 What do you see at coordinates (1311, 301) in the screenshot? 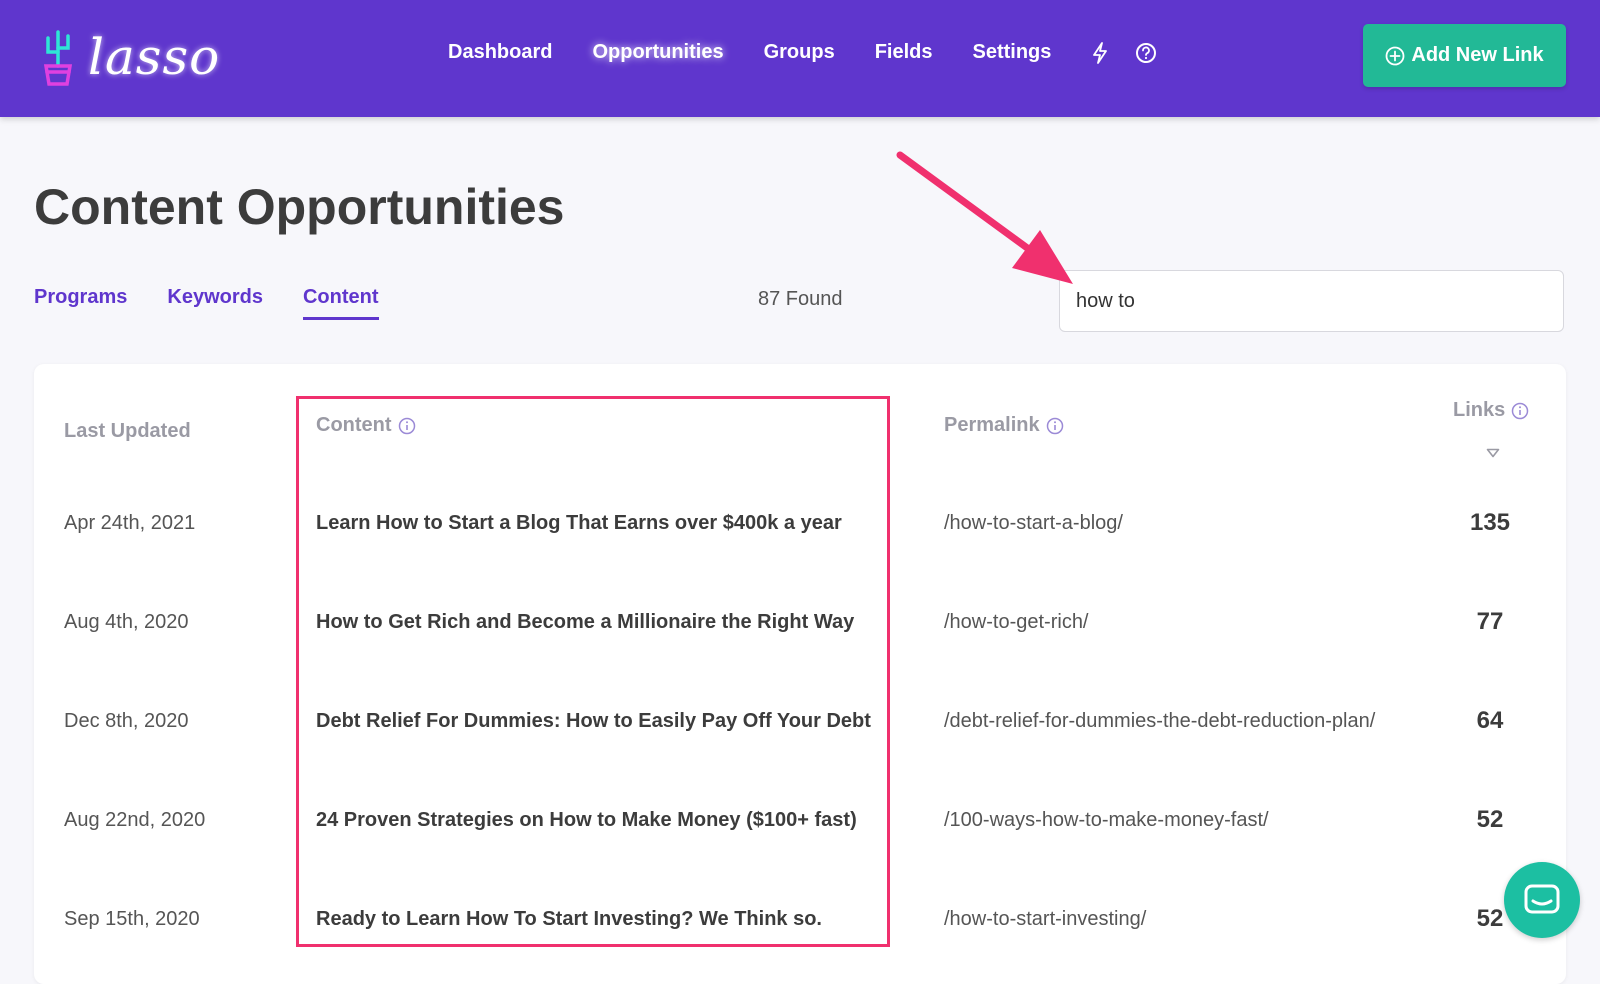
I see `search-input` at bounding box center [1311, 301].